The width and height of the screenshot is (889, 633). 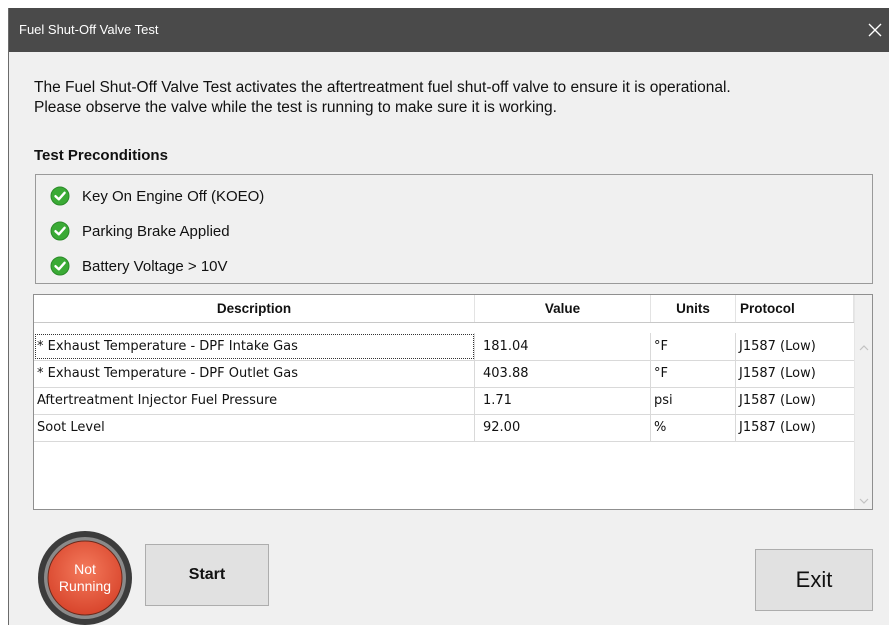 I want to click on close-icon, so click(x=875, y=30).